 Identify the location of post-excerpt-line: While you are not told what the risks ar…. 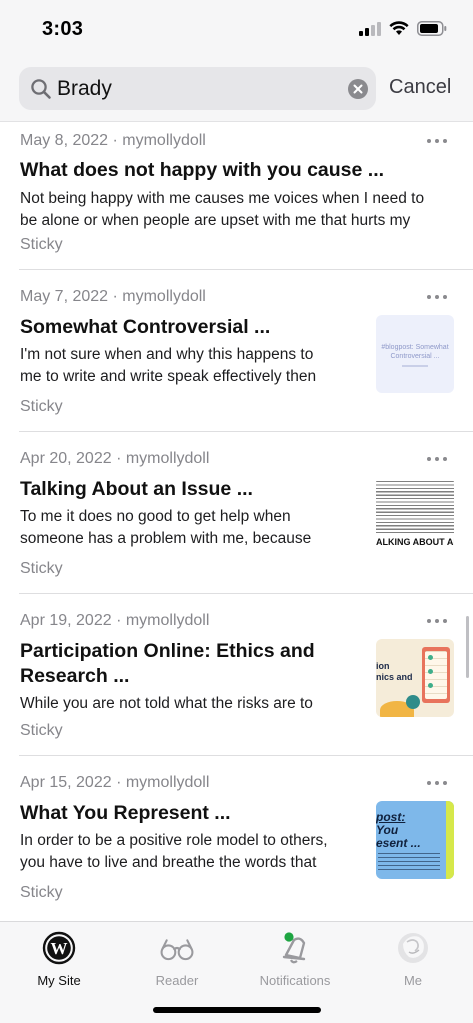
(166, 703).